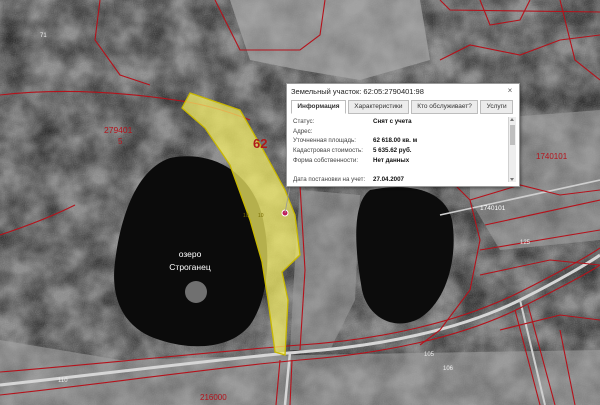 The width and height of the screenshot is (600, 405). Describe the element at coordinates (388, 179) in the screenshot. I see `info-value: 27.04.2007` at that location.